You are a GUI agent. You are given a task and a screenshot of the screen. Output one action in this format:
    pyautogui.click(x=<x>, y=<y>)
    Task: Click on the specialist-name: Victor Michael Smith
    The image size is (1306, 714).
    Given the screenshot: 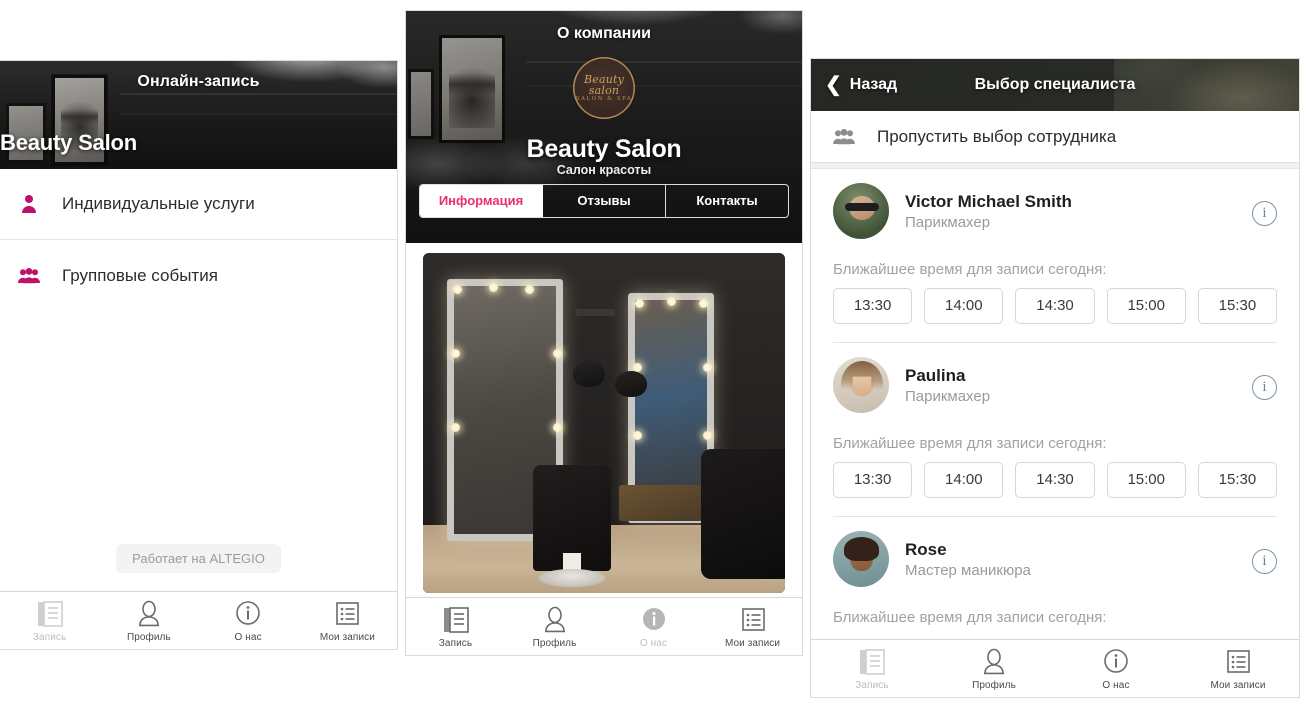 What is the action you would take?
    pyautogui.click(x=988, y=201)
    